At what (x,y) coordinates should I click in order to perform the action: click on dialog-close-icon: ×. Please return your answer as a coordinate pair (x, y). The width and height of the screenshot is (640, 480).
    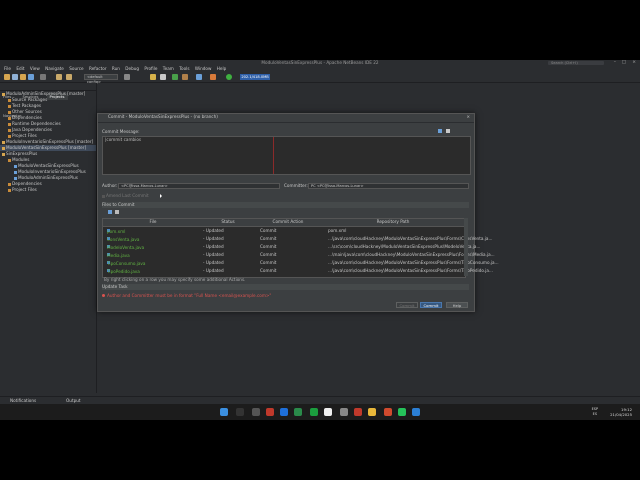
    Looking at the image, I should click on (468, 117).